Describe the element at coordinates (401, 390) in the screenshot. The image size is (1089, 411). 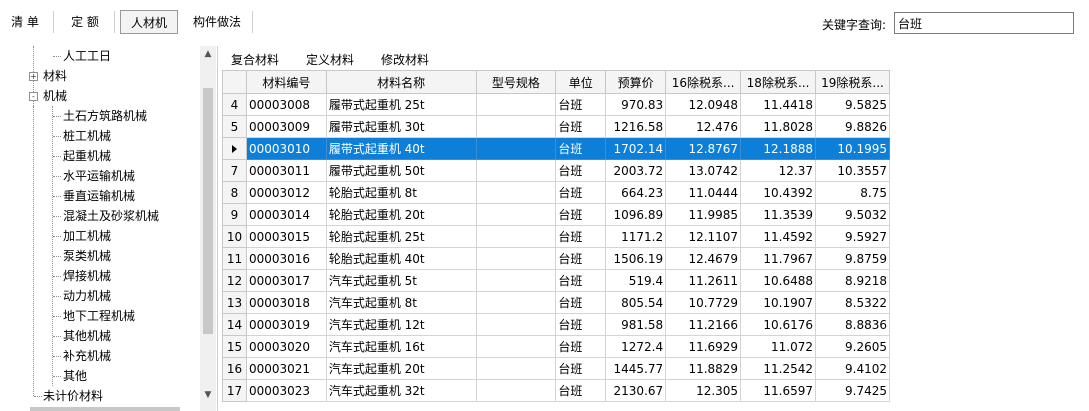
I see `table-cell: 汽车式起重机 32t` at that location.